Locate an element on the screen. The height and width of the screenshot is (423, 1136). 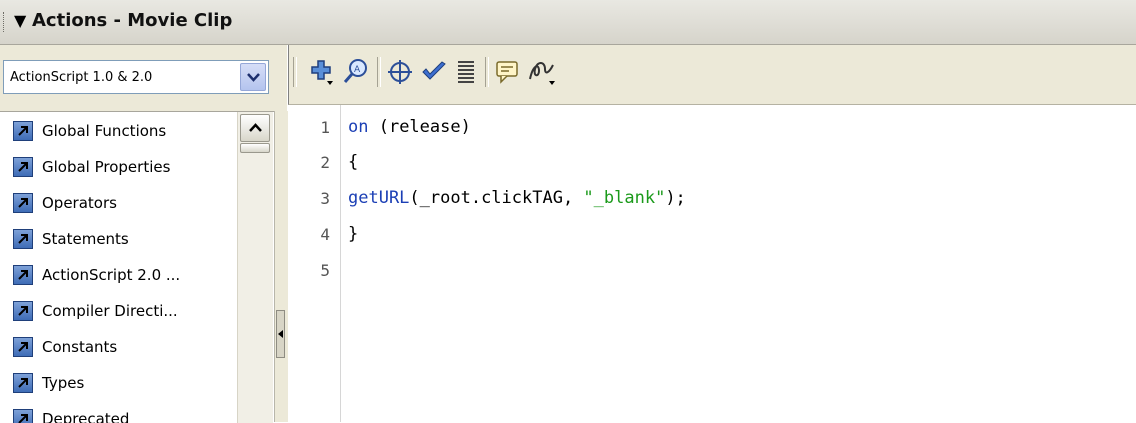
code-text: (_root.clickTAG, is located at coordinates (496, 198).